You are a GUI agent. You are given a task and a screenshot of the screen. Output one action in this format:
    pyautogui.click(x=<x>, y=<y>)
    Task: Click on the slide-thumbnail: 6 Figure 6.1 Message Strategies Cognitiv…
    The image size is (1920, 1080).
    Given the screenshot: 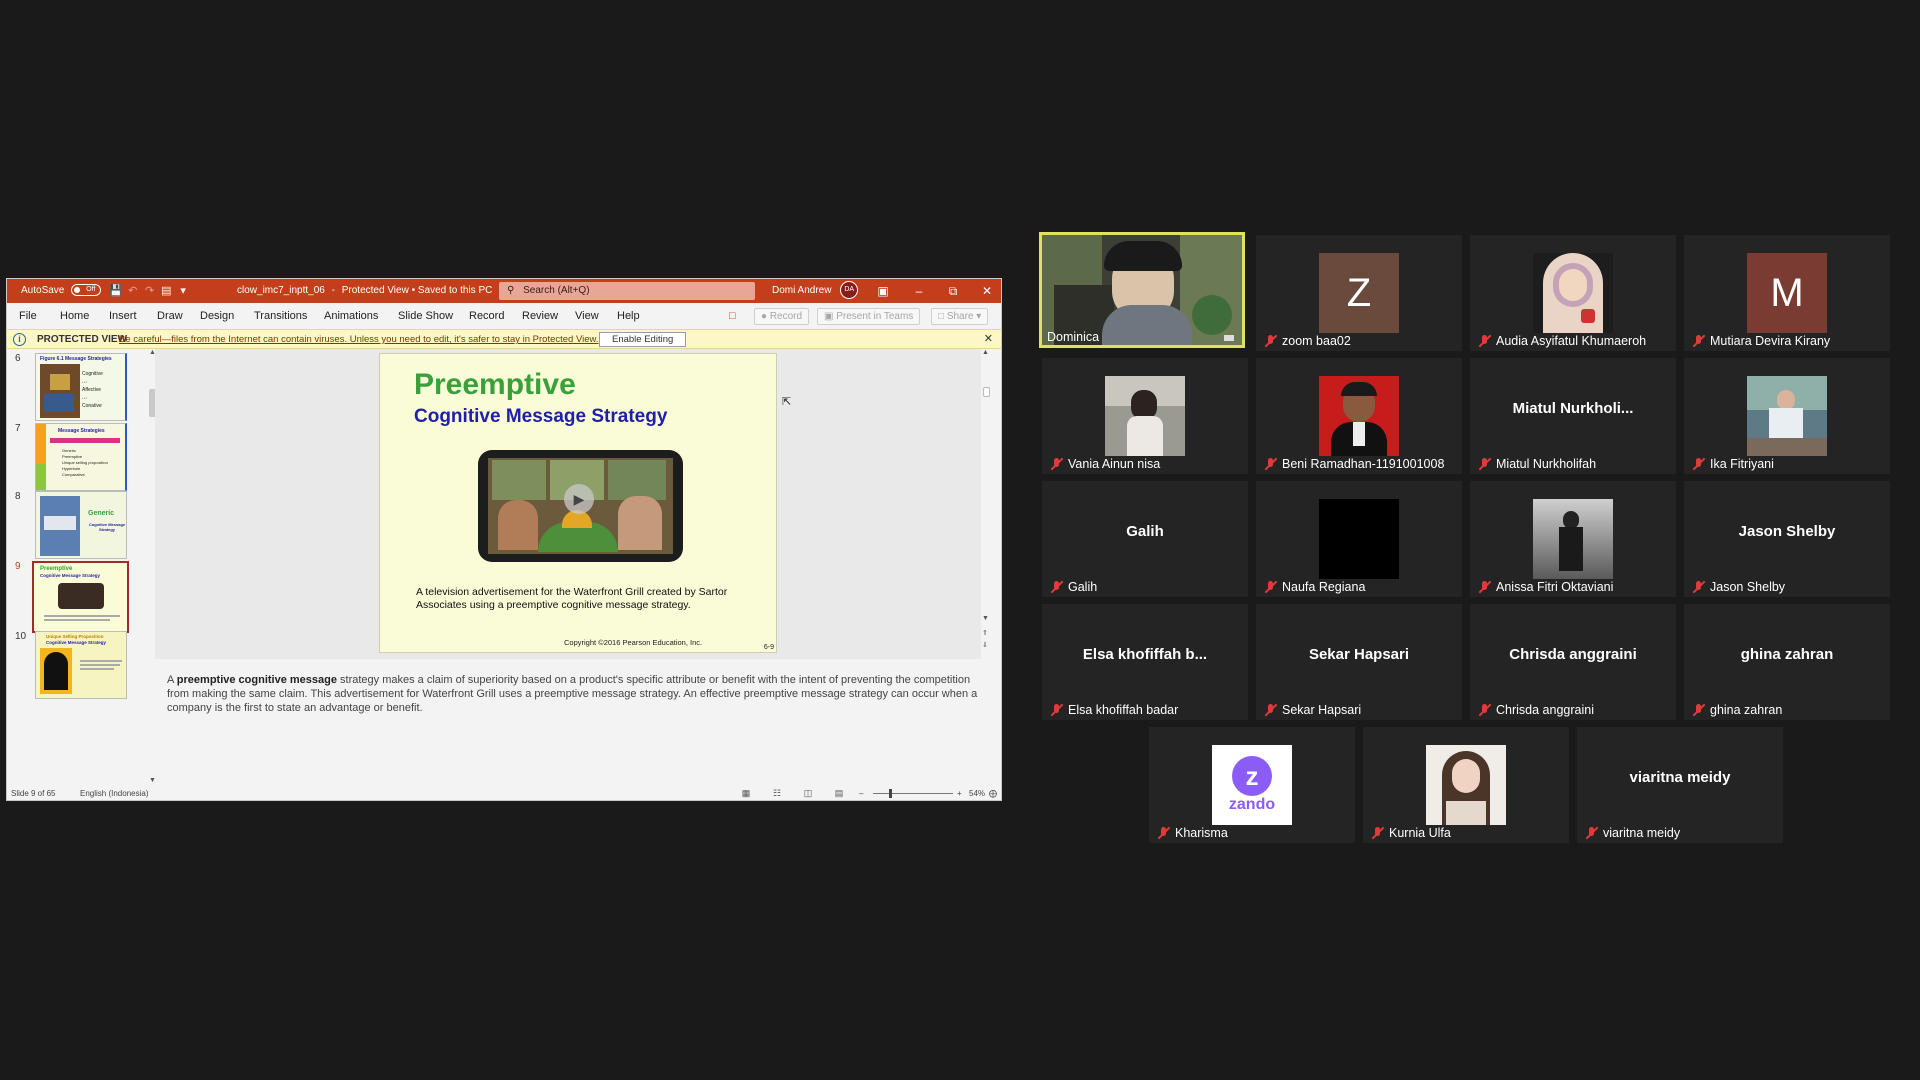 What is the action you would take?
    pyautogui.click(x=72, y=389)
    